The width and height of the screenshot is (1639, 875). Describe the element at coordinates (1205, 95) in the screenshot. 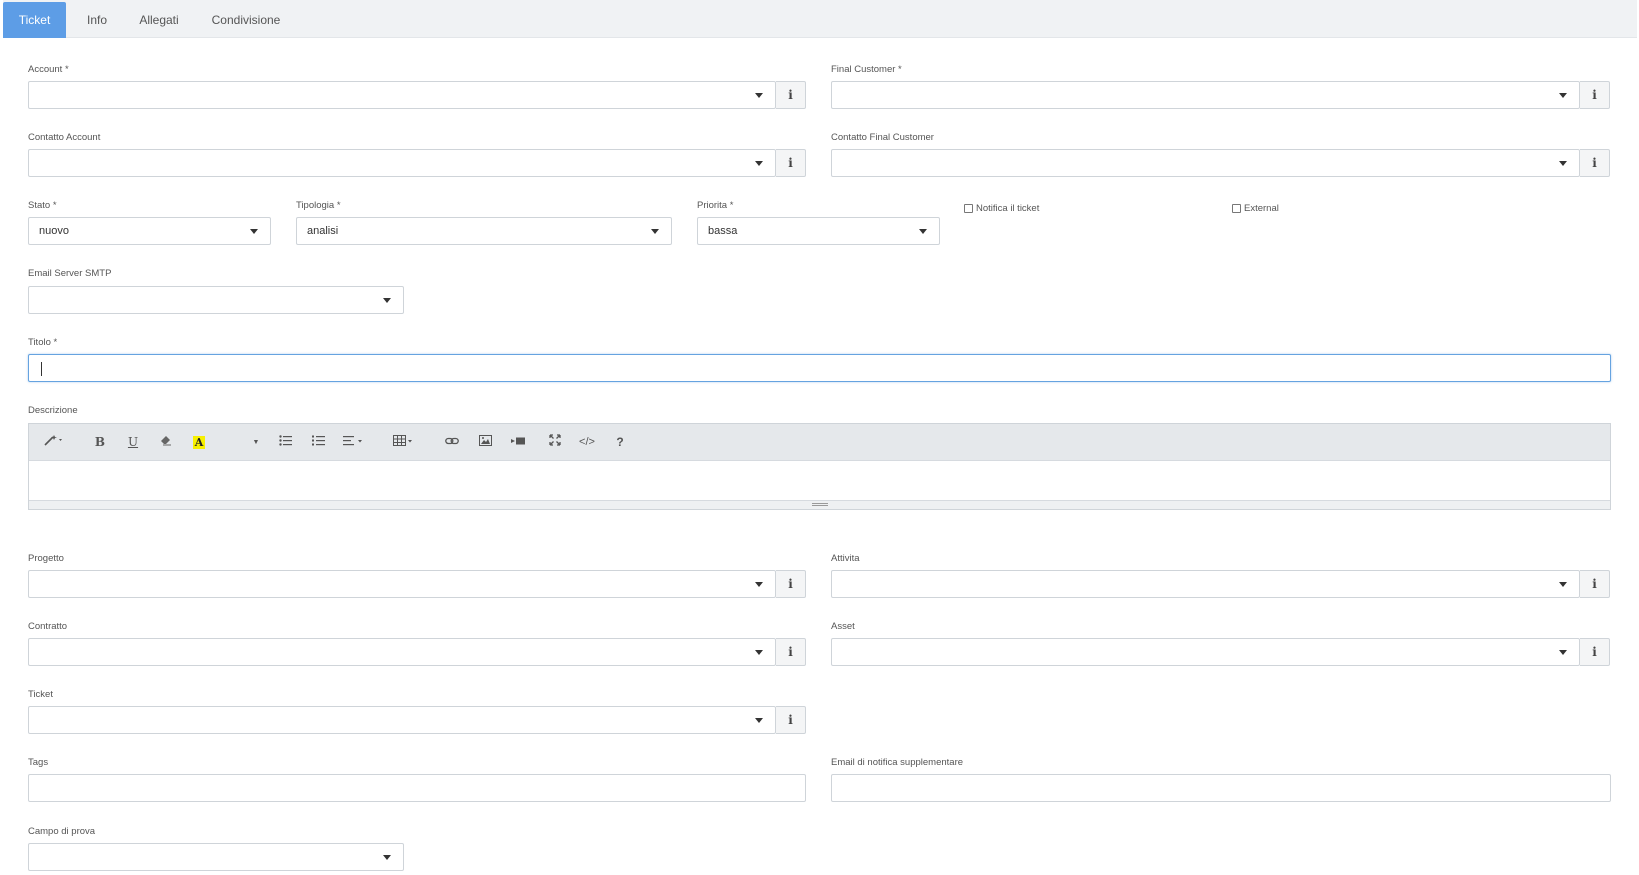

I see `final-customer-select` at that location.